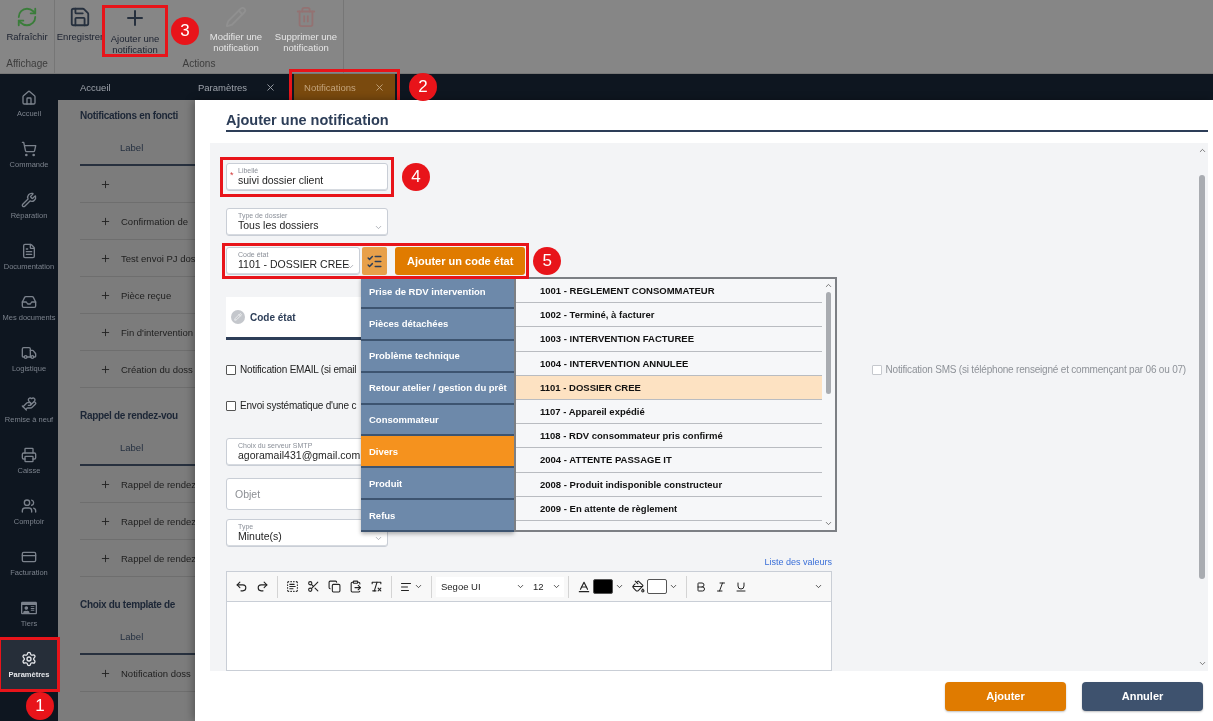  I want to click on category-item: Prise de RDV intervention, so click(437, 293).